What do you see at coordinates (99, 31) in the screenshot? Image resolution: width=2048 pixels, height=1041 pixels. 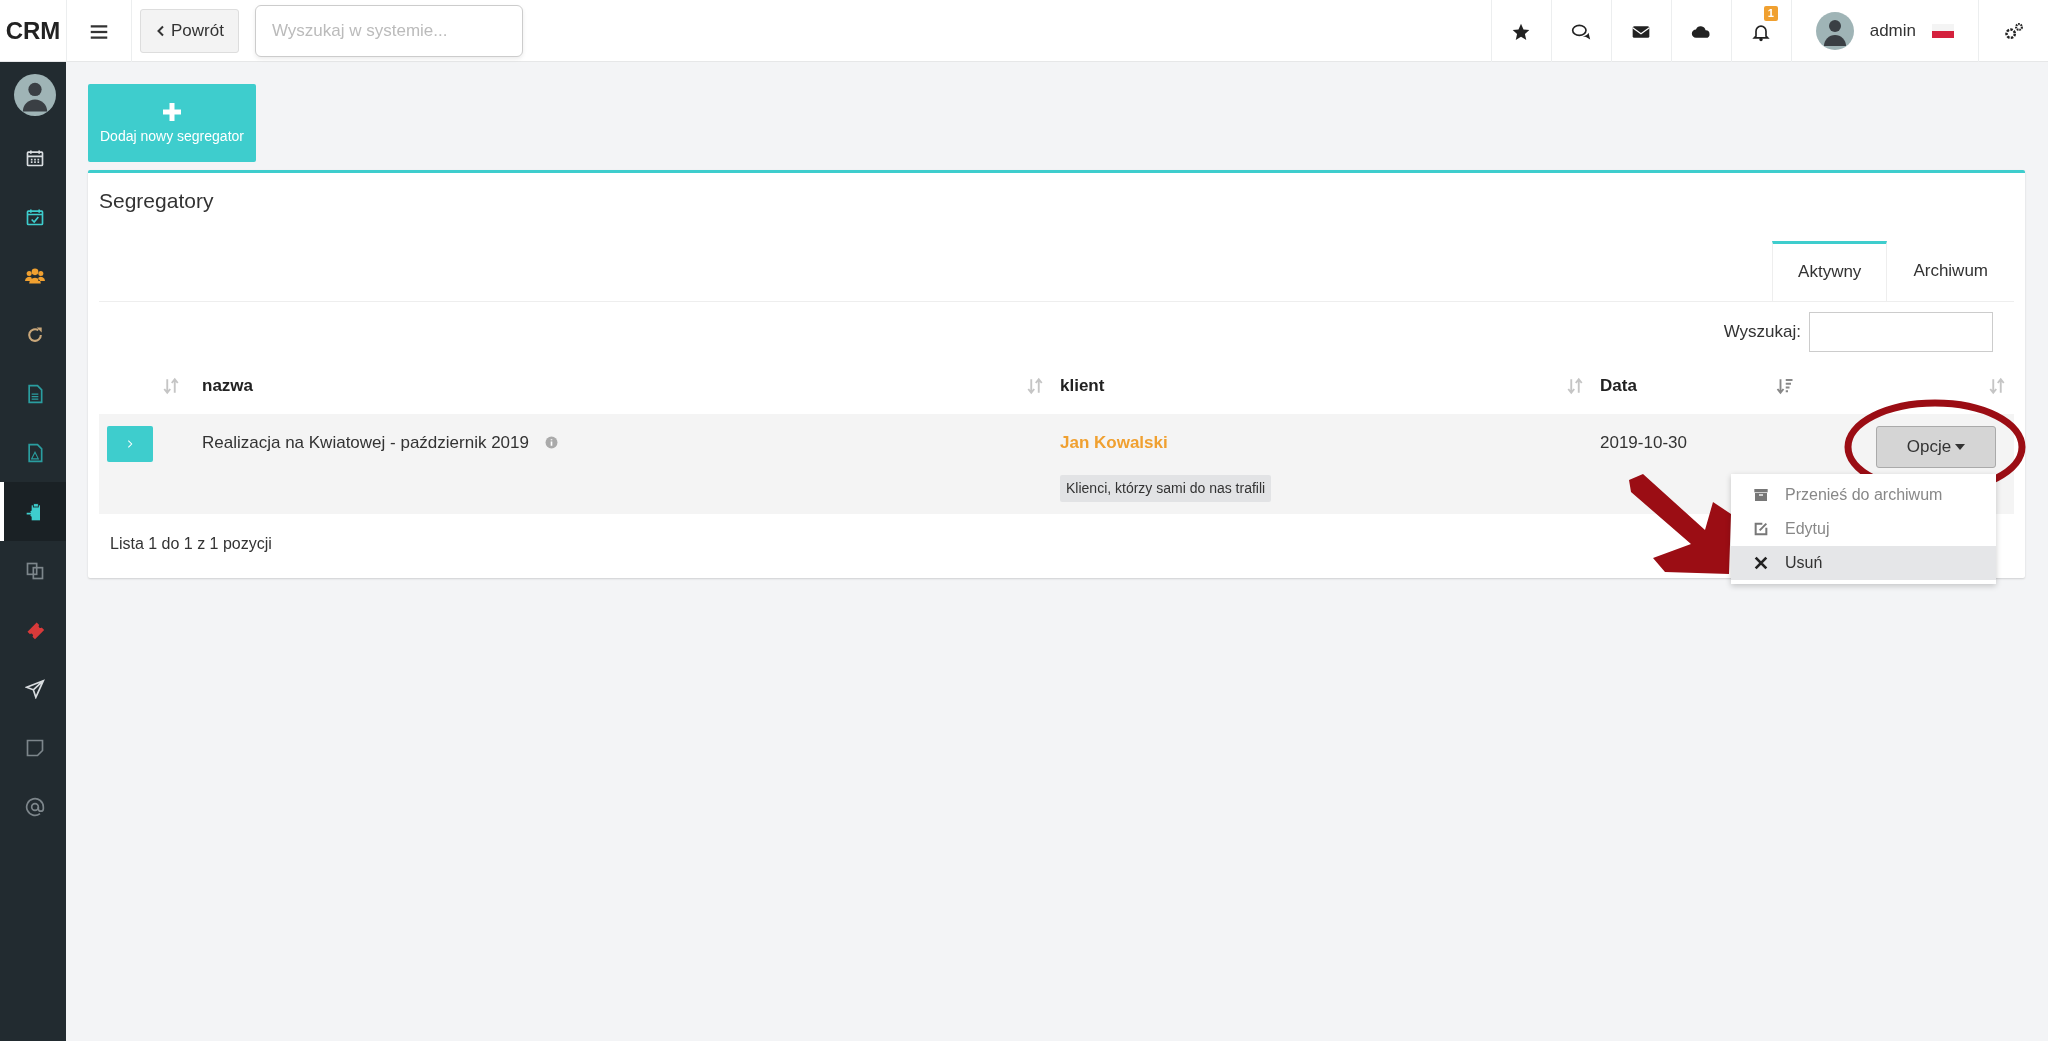 I see `menu-icon` at bounding box center [99, 31].